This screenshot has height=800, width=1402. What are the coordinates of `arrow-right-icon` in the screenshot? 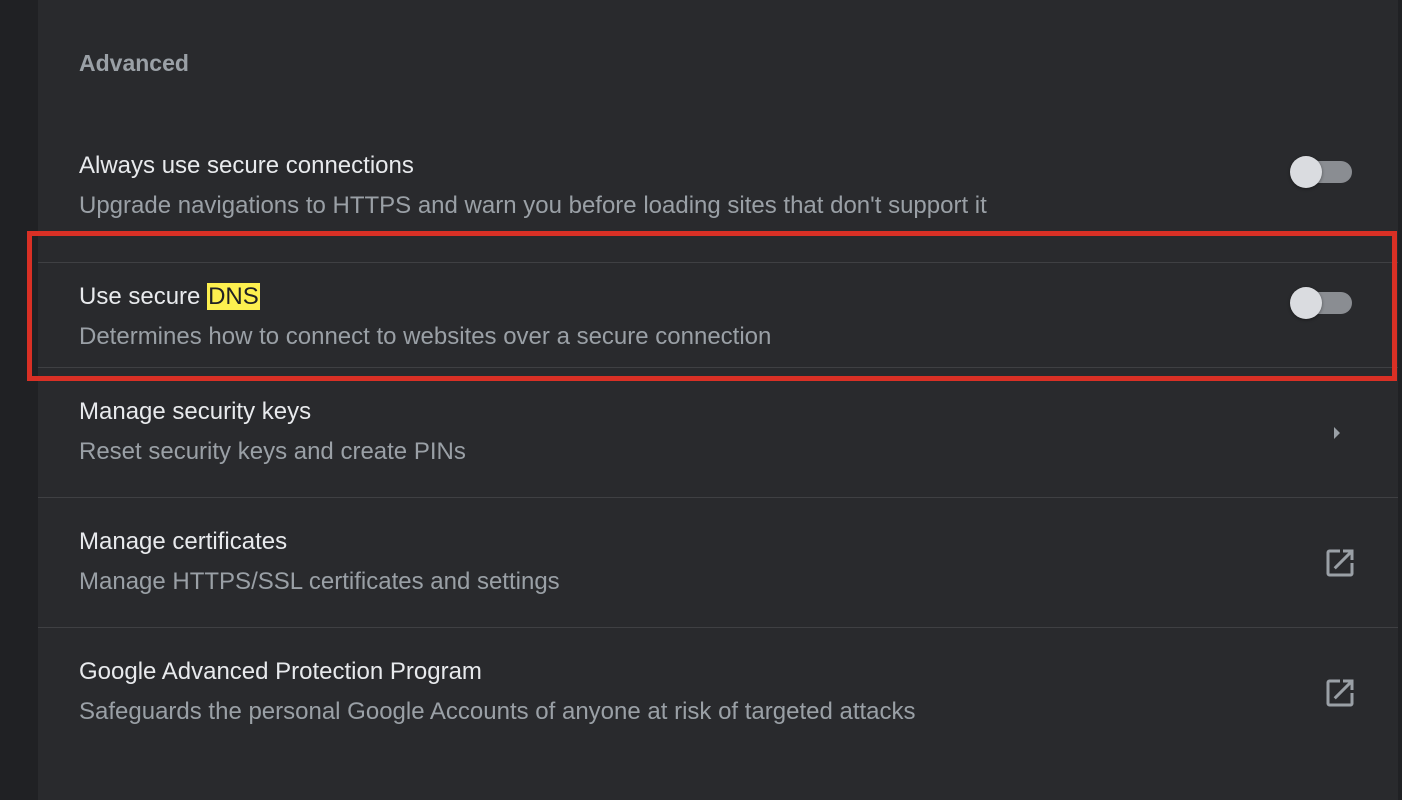 It's located at (1337, 433).